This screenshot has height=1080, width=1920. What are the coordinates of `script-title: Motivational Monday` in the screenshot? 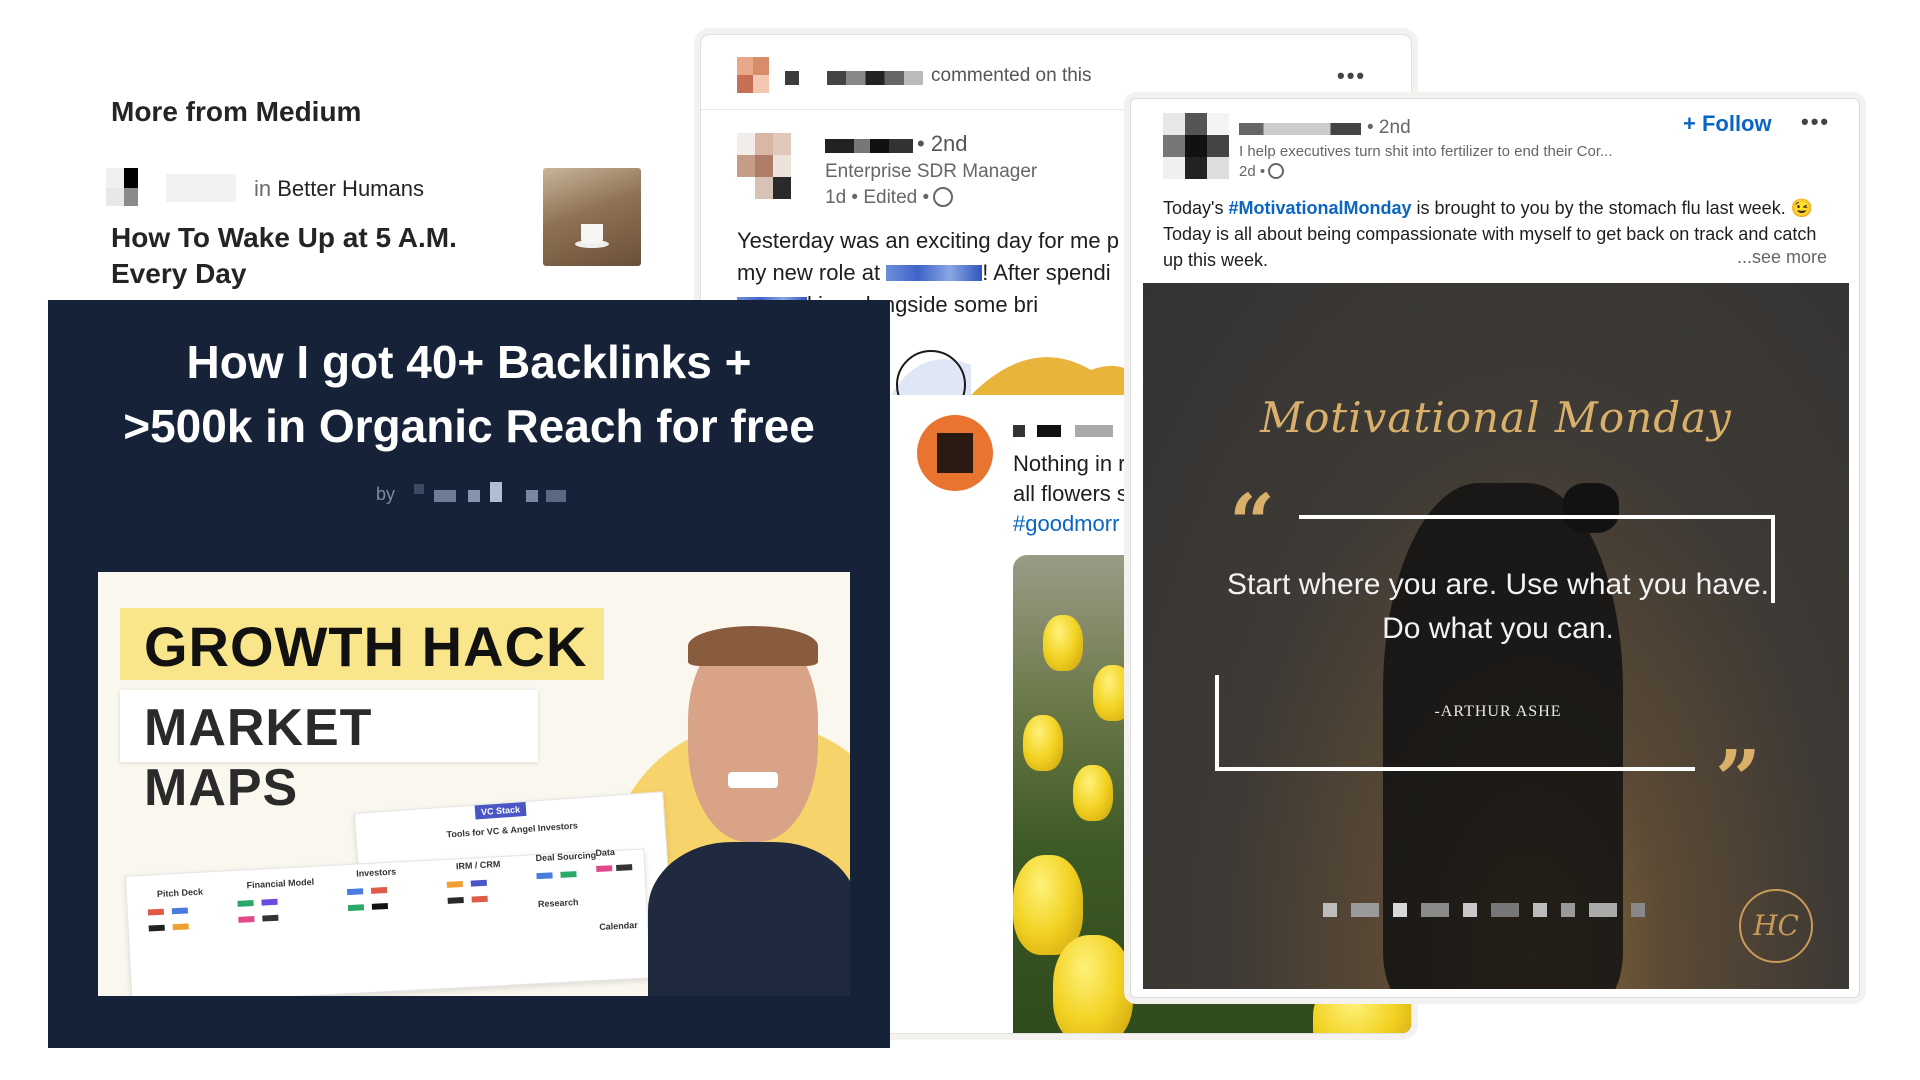 It's located at (1496, 417).